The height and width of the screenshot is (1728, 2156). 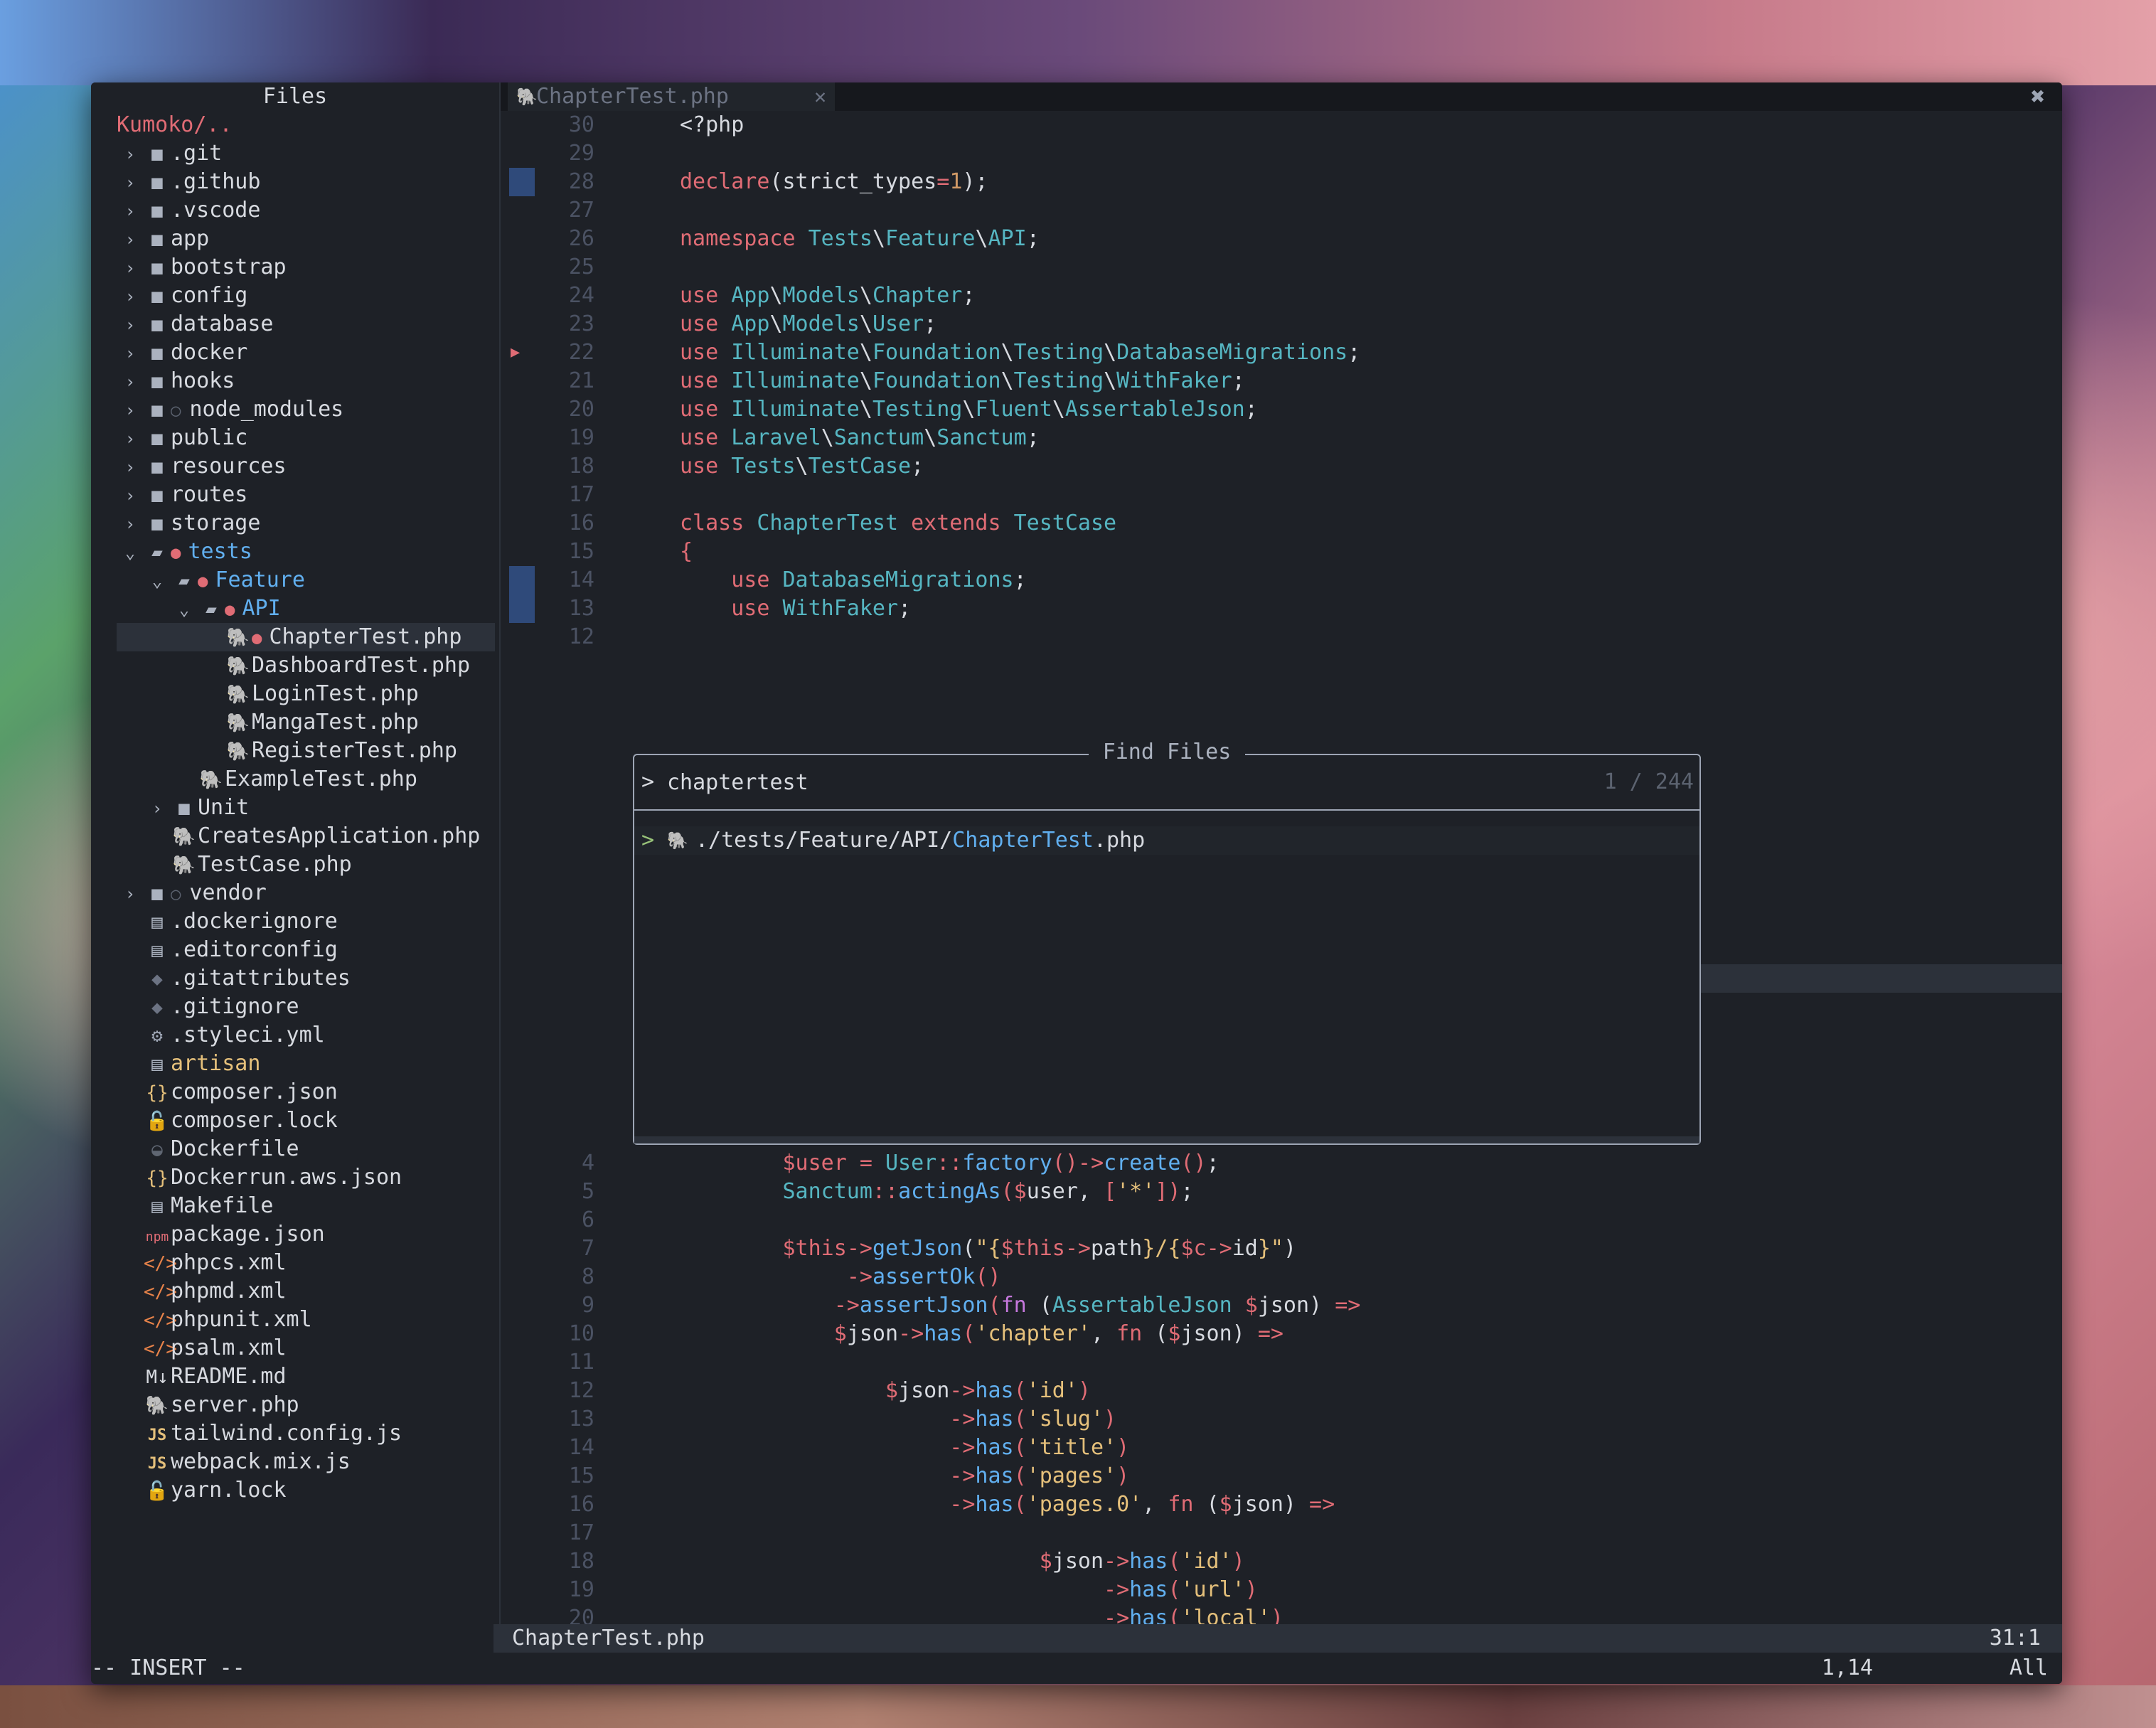 I want to click on tree-item: ▤ Makefile, so click(x=295, y=1206).